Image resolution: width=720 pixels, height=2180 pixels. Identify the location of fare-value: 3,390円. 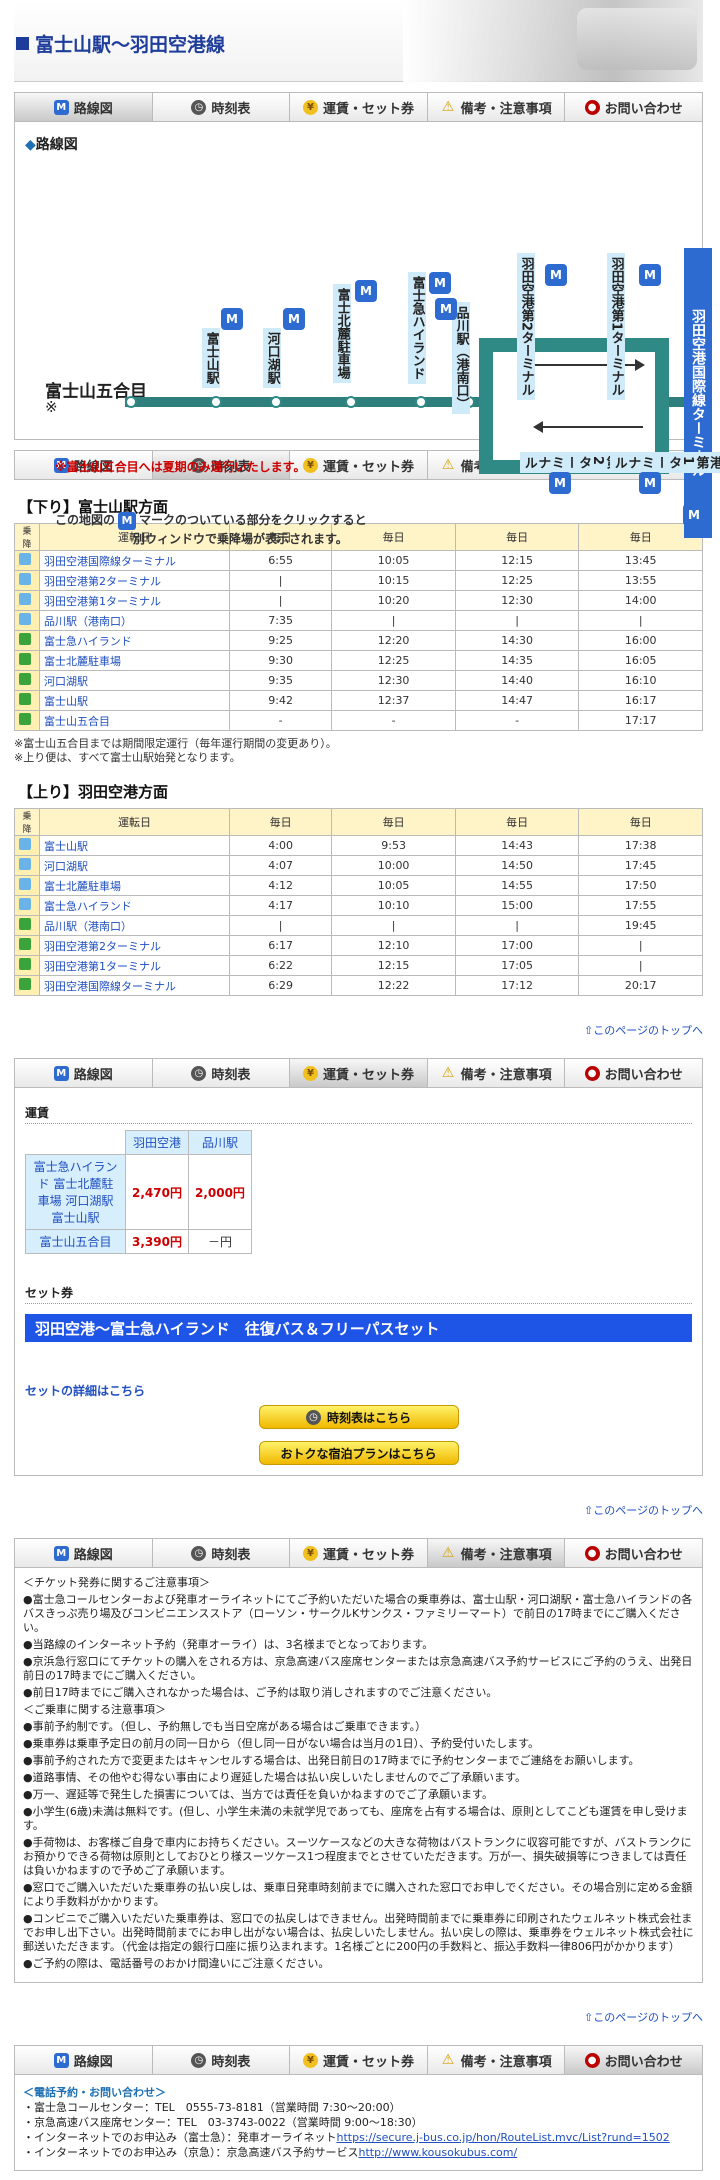
(157, 1241).